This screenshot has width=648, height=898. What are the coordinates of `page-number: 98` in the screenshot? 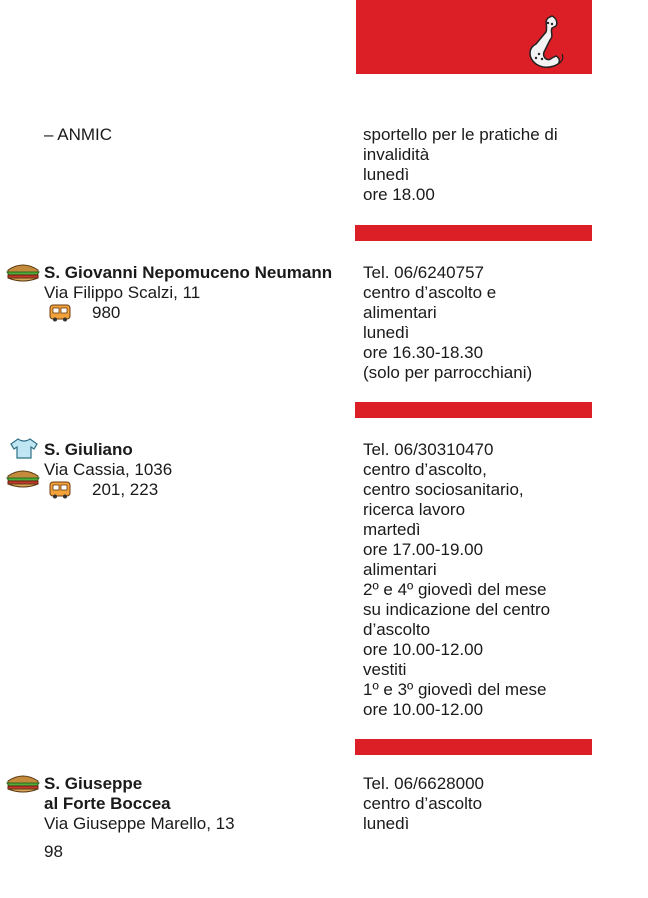 It's located at (53, 851).